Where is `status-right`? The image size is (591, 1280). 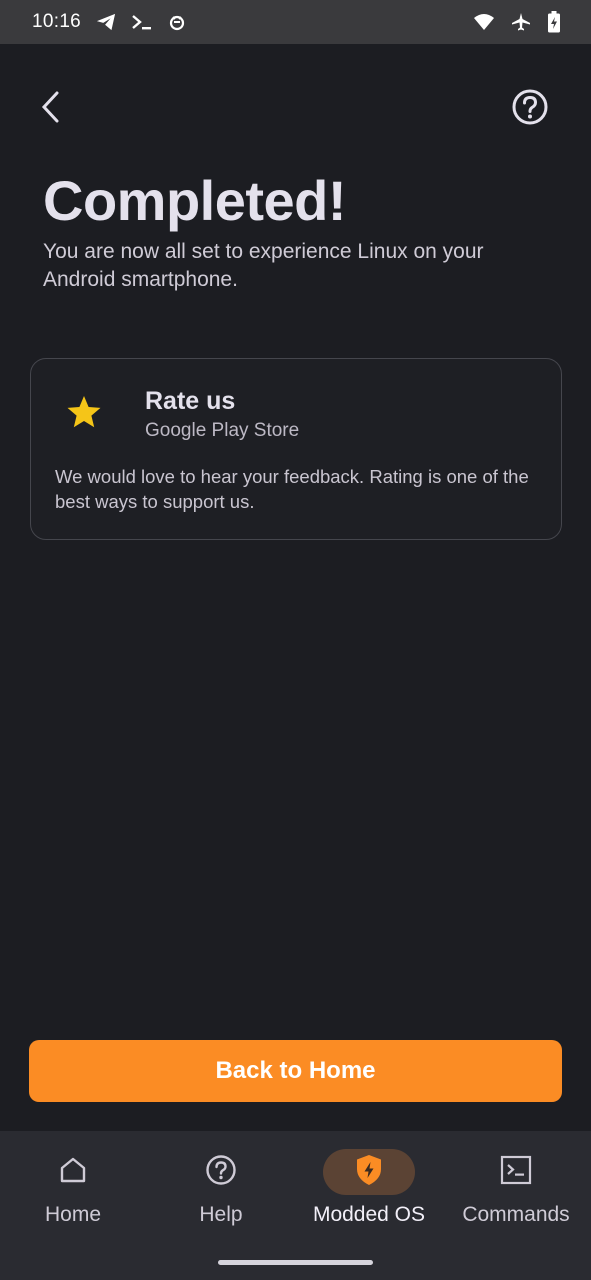
status-right is located at coordinates (517, 22).